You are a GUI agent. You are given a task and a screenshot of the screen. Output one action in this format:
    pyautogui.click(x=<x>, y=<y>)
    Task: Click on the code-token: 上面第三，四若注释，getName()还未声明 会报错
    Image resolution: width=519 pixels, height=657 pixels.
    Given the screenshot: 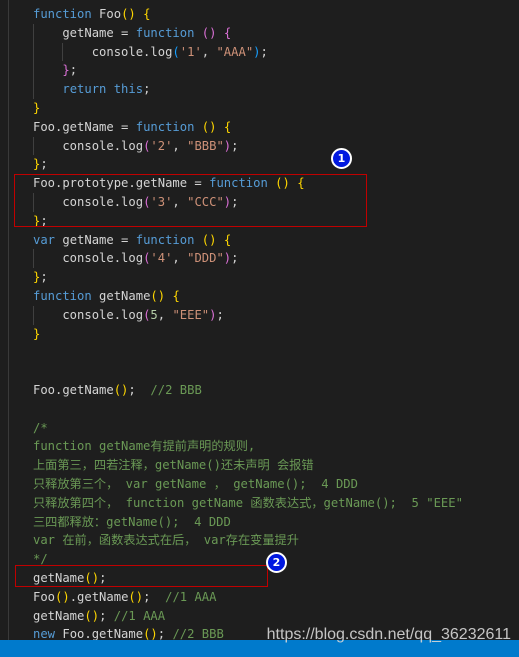 What is the action you would take?
    pyautogui.click(x=173, y=465)
    